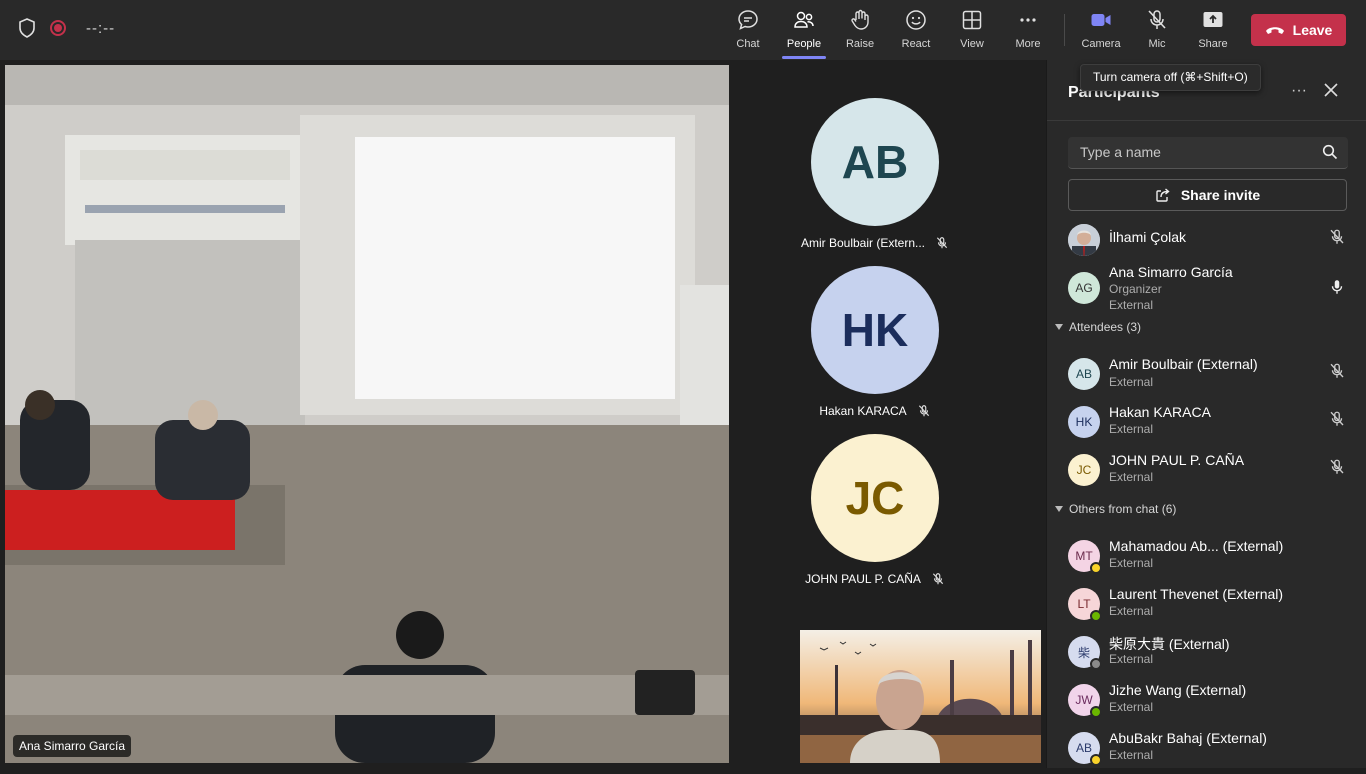 Image resolution: width=1366 pixels, height=774 pixels. What do you see at coordinates (1101, 20) in the screenshot?
I see `camera-icon` at bounding box center [1101, 20].